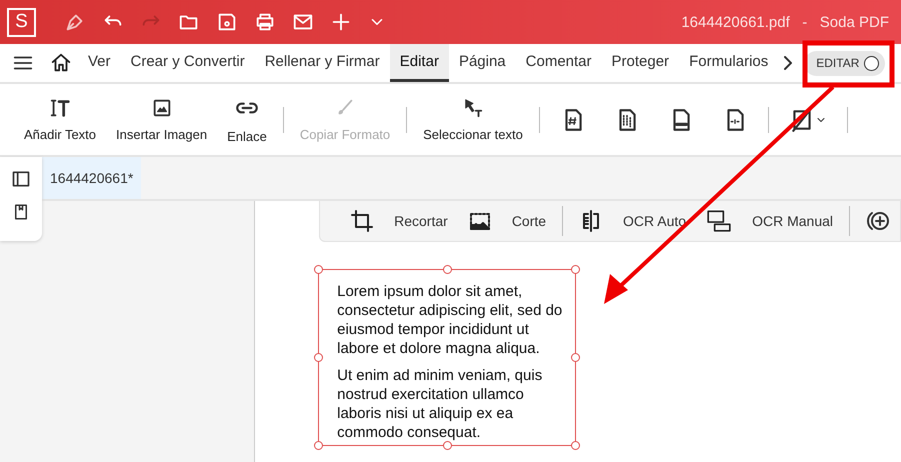 This screenshot has height=462, width=901. What do you see at coordinates (92, 178) in the screenshot?
I see `document-tab: 1644420661*` at bounding box center [92, 178].